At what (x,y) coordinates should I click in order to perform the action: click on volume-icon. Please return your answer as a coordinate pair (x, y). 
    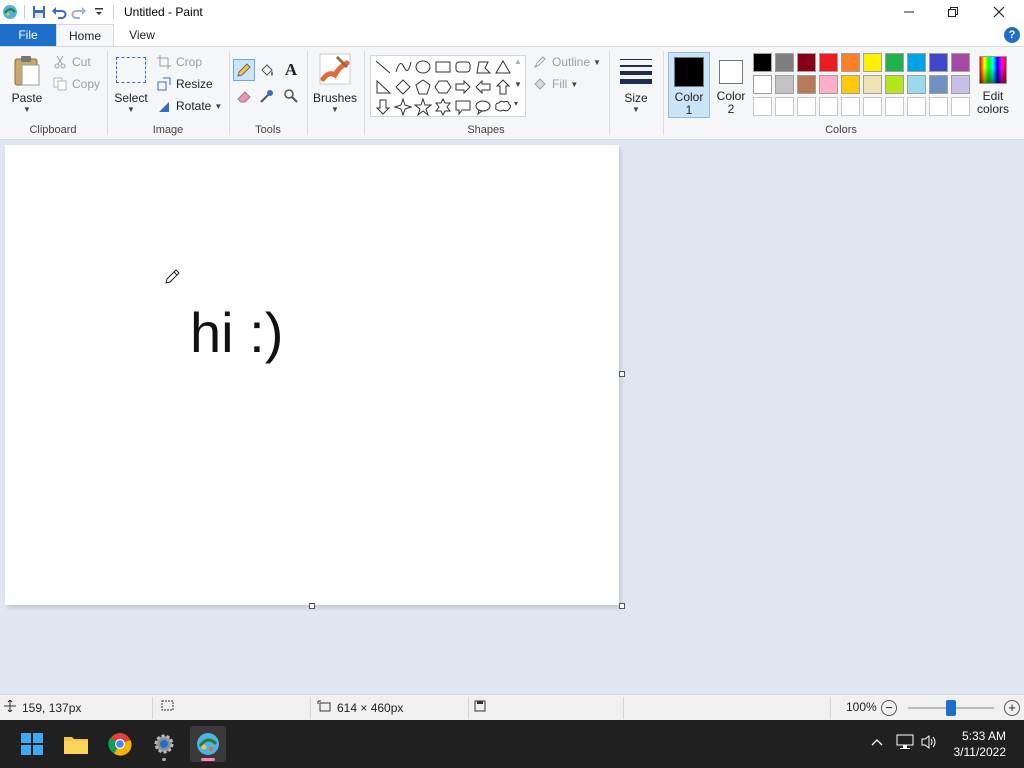
    Looking at the image, I should click on (929, 743).